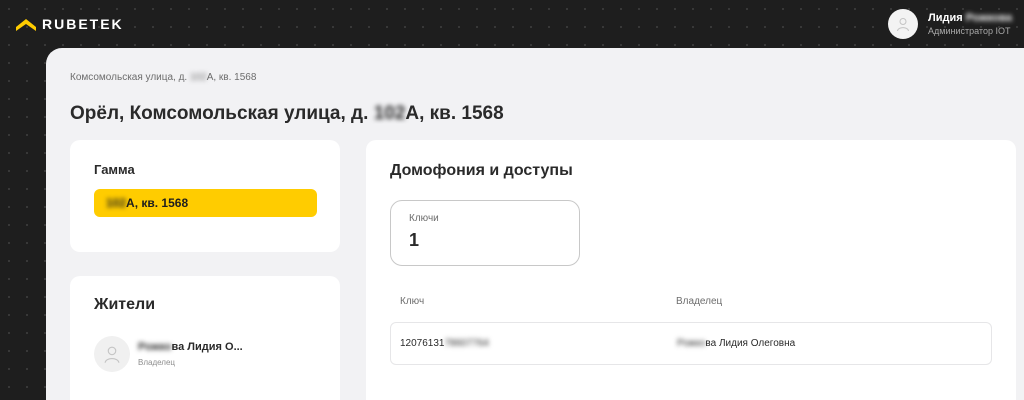 The width and height of the screenshot is (1024, 400). What do you see at coordinates (163, 77) in the screenshot?
I see `breadcrumb: Комсомольская улица, д. 102А, кв. 1568` at bounding box center [163, 77].